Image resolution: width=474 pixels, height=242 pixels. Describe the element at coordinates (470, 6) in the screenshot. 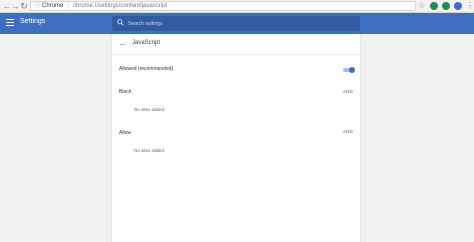

I see `browser-menu-icon: ⋮` at that location.